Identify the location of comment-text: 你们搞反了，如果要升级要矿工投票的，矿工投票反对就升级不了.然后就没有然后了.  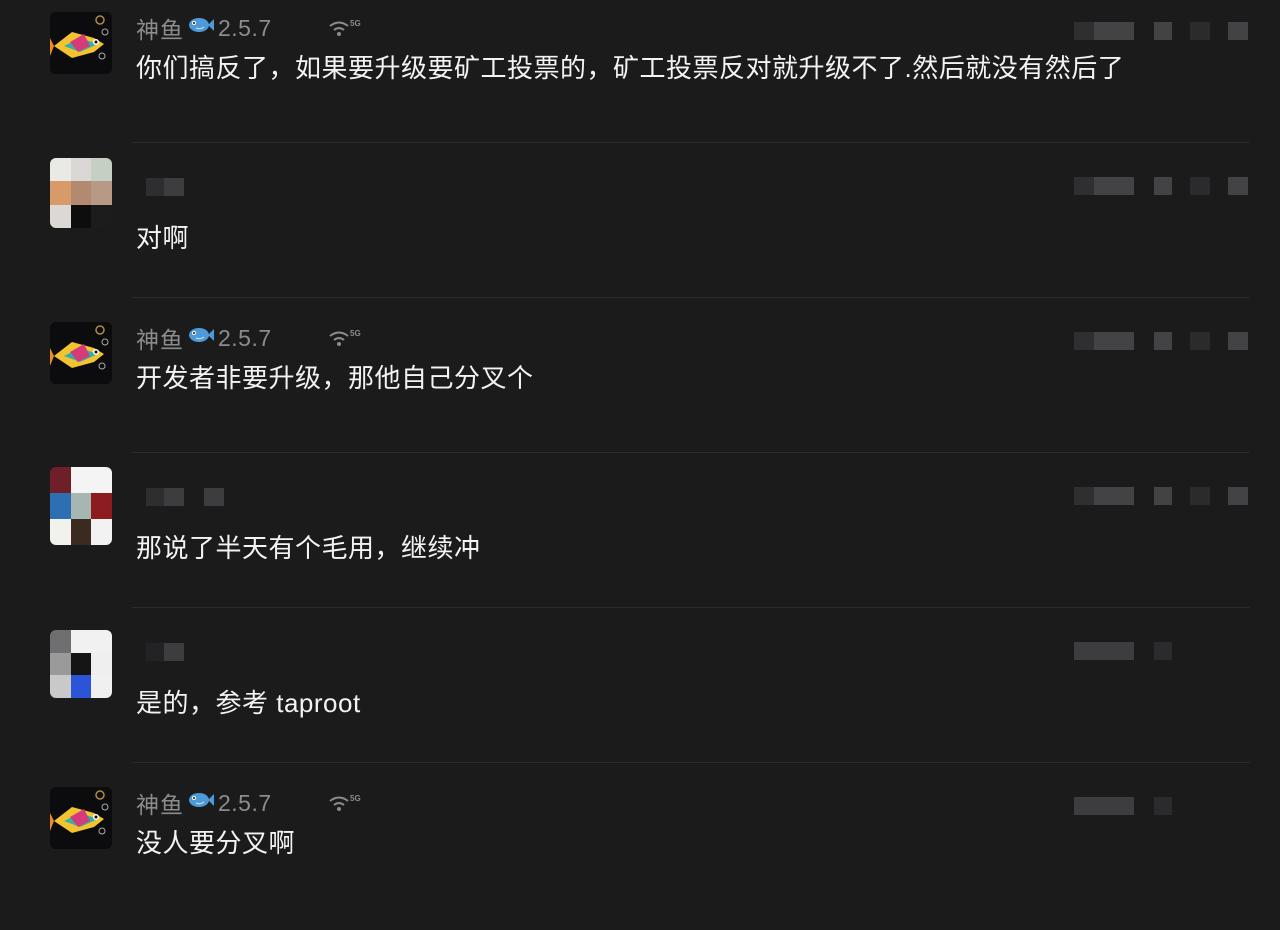
(630, 68).